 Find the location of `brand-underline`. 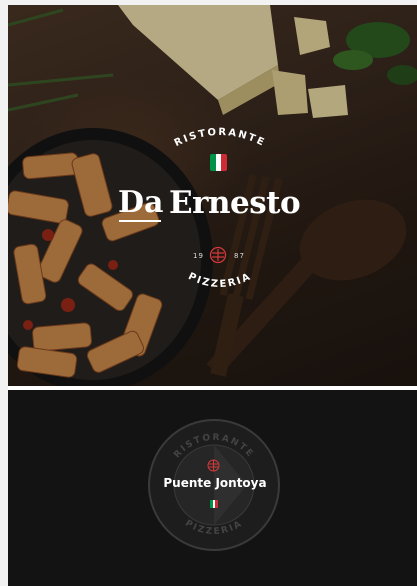

brand-underline is located at coordinates (140, 221).